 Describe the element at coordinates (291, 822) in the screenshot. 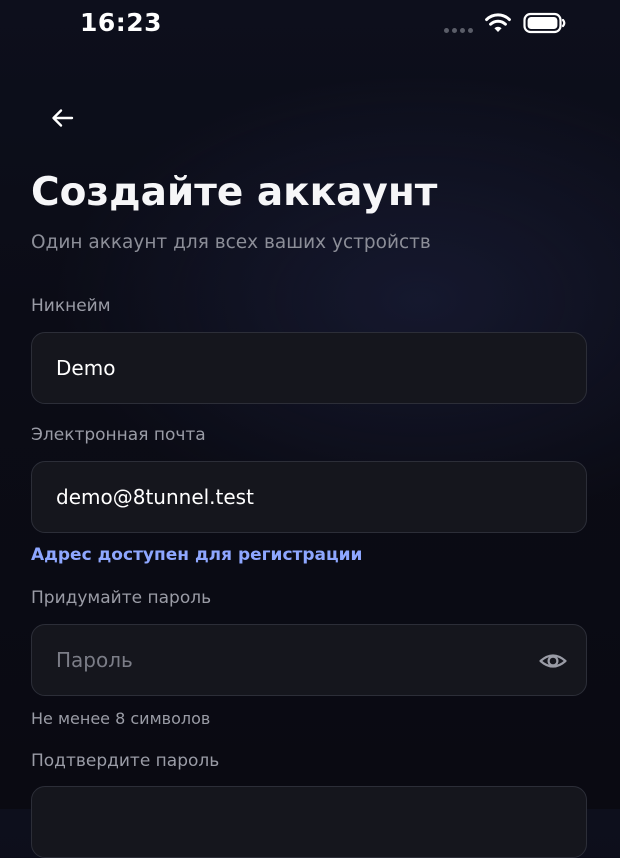

I see `confirm-password-input` at that location.